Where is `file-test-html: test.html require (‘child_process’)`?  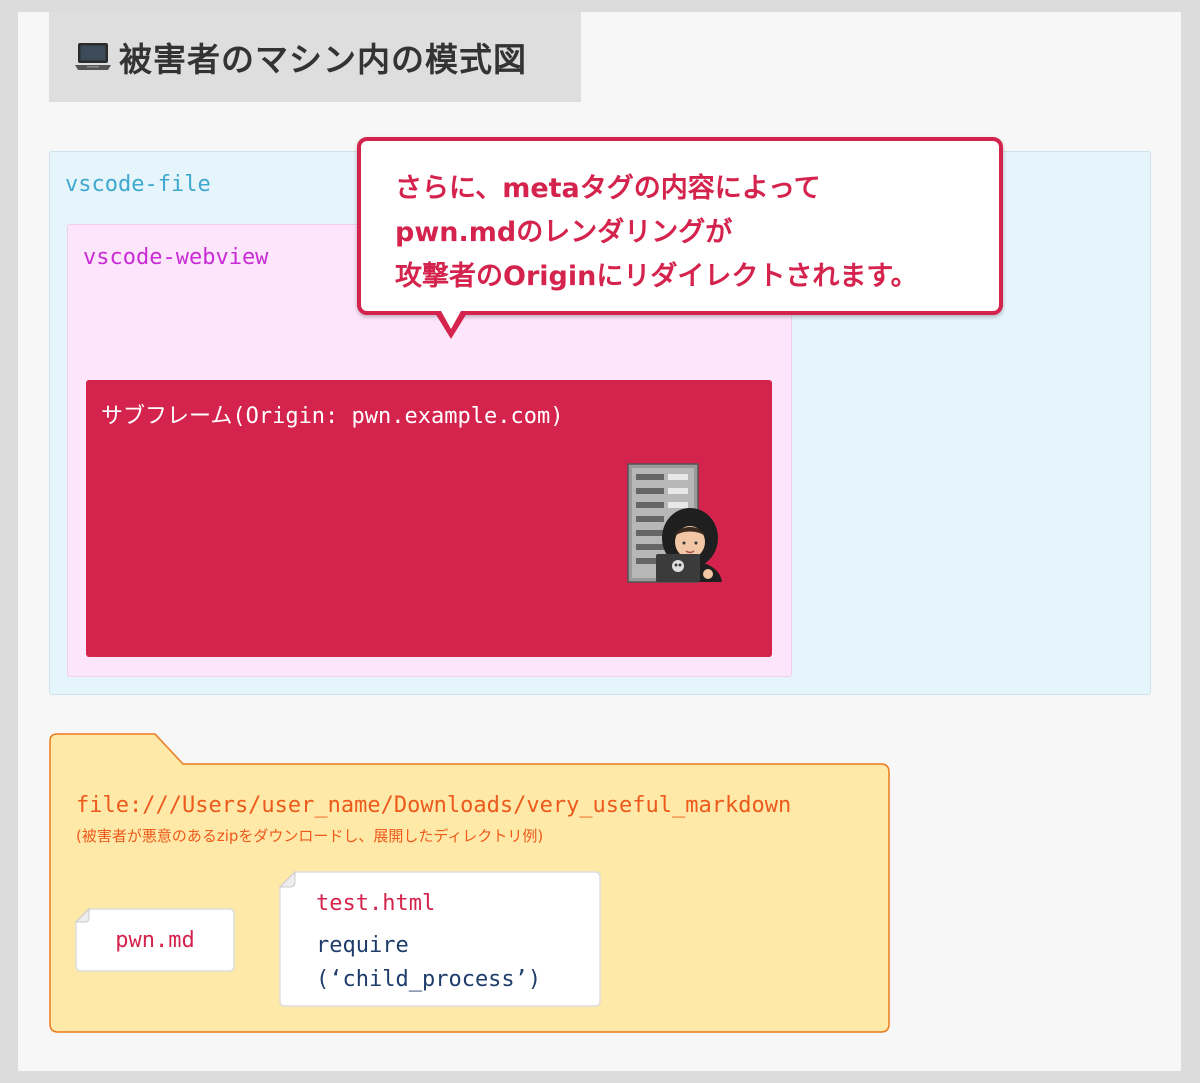
file-test-html: test.html require (‘child_process’) is located at coordinates (440, 939).